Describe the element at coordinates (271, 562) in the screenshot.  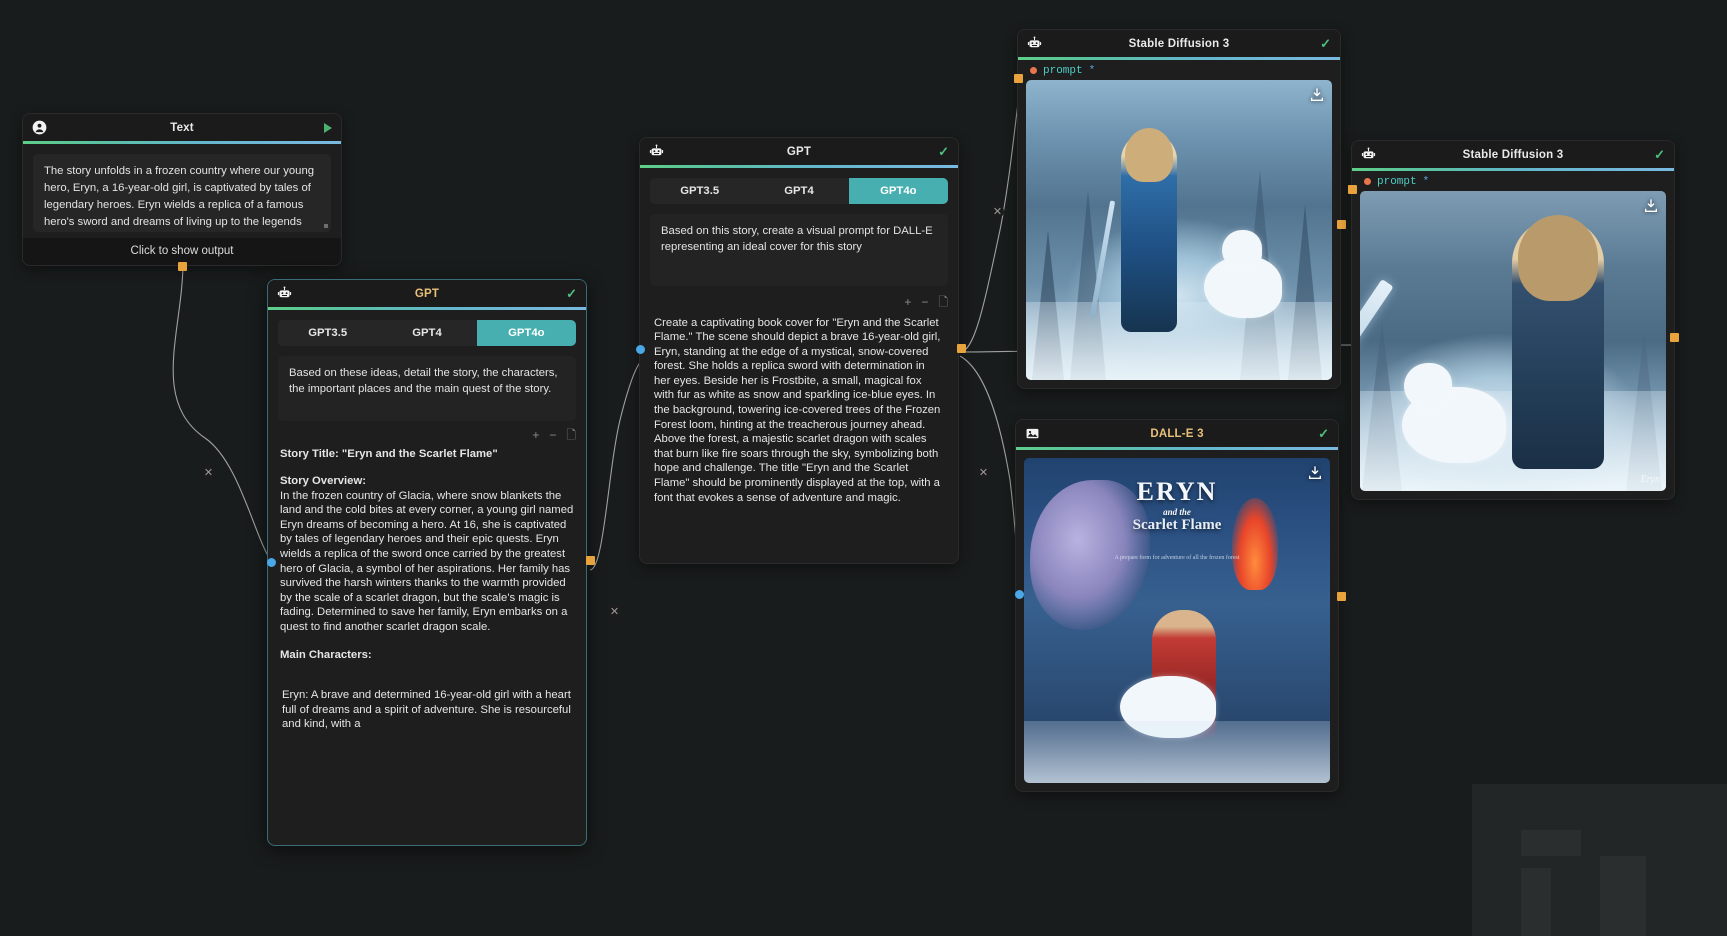
I see `input-port-gpt-story` at that location.